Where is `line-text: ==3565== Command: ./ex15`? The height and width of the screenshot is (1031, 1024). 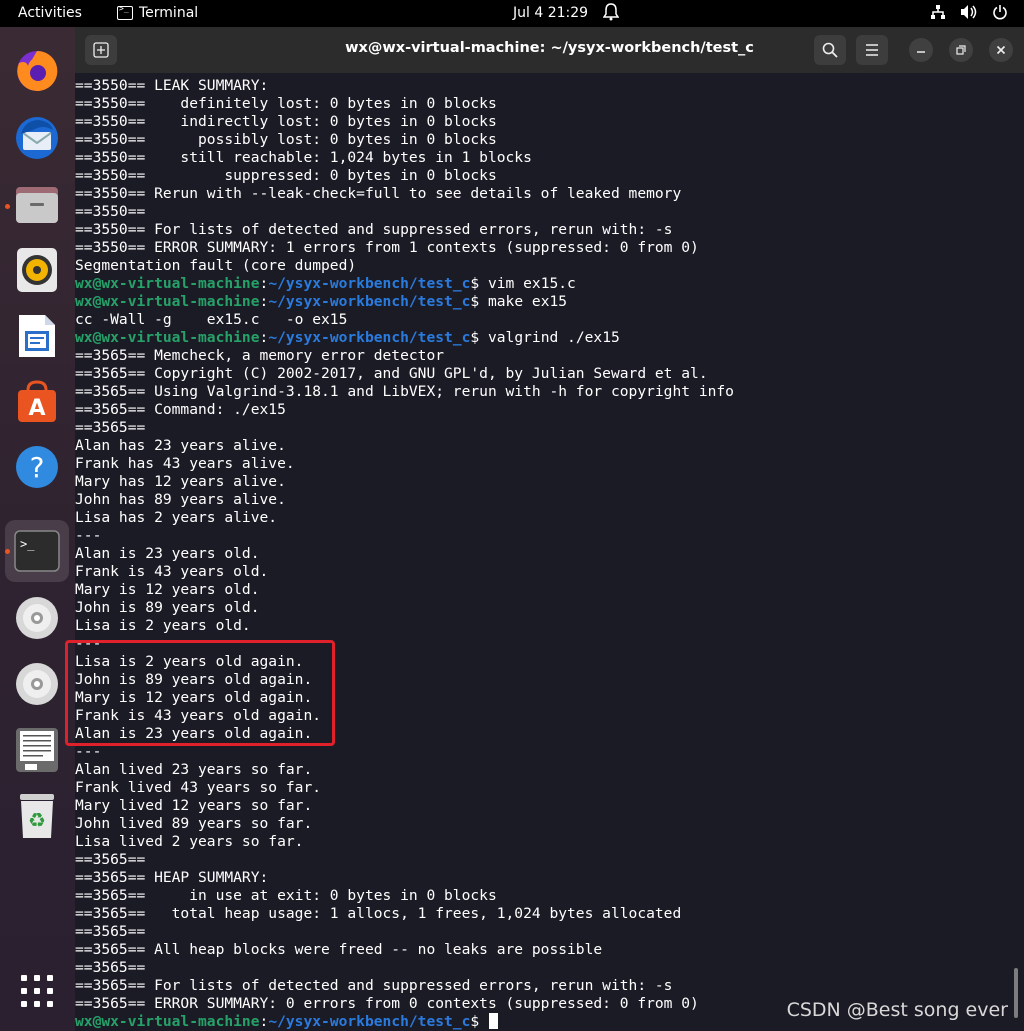
line-text: ==3565== Command: ./ex15 is located at coordinates (180, 409).